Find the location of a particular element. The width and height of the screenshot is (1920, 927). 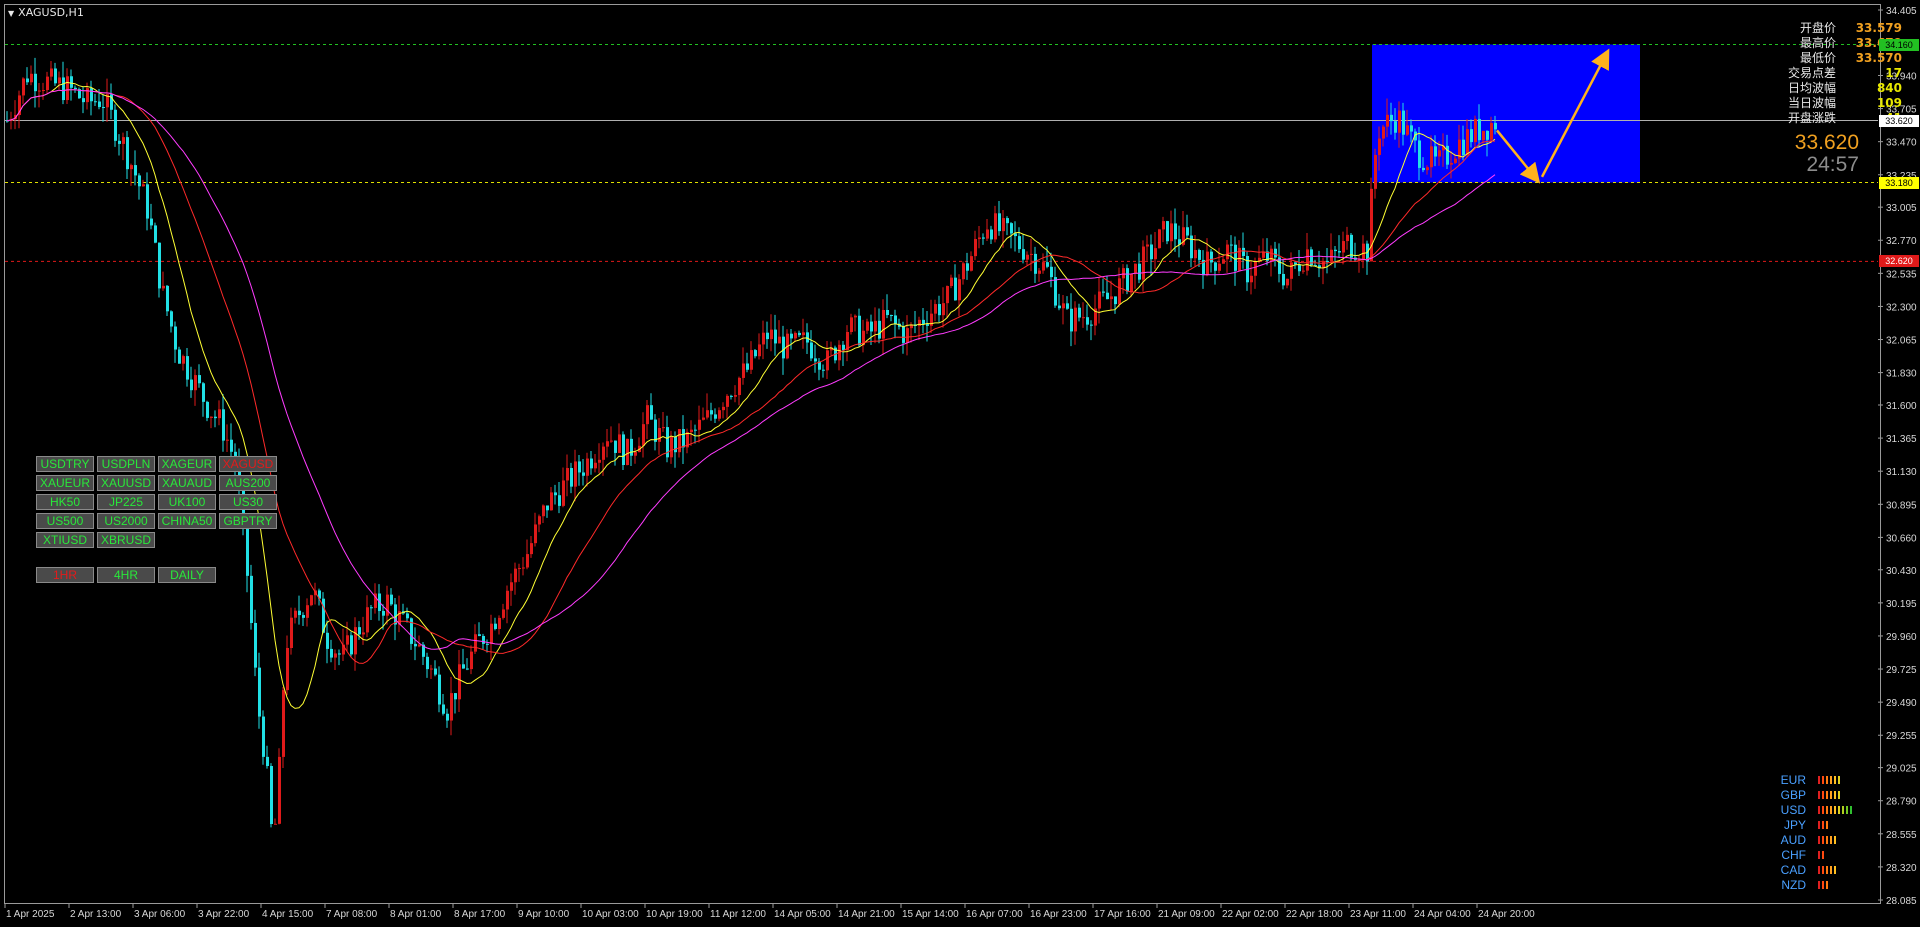

timeframe-button-4hr: 4HR is located at coordinates (126, 575).